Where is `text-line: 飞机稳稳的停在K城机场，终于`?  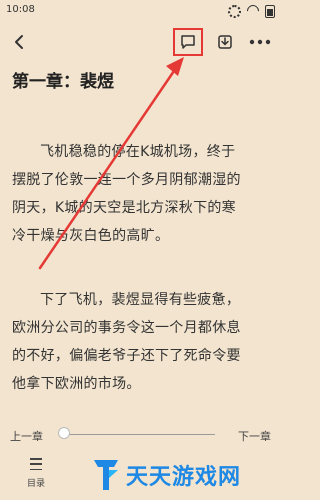
text-line: 飞机稳稳的停在K城机场，终于 is located at coordinates (138, 152).